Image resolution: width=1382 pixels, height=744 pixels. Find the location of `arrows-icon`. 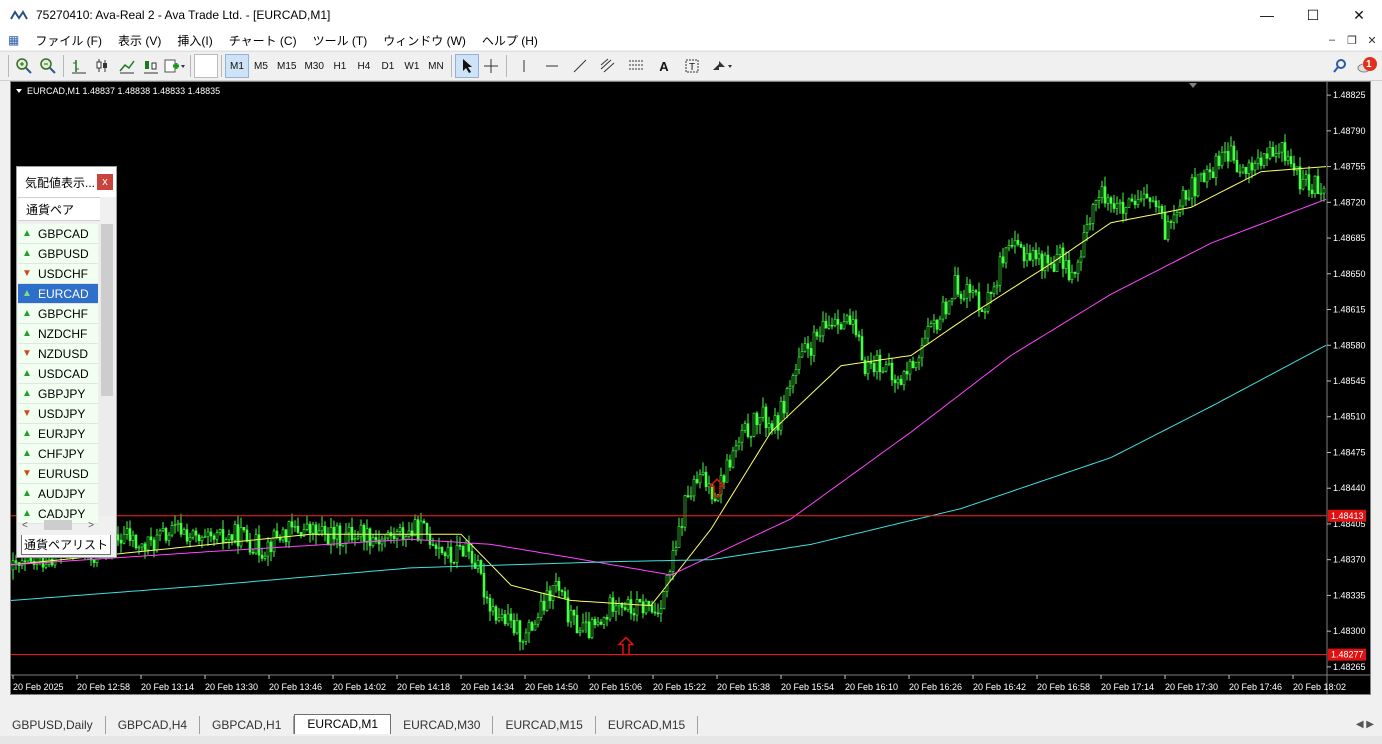

arrows-icon is located at coordinates (722, 66).